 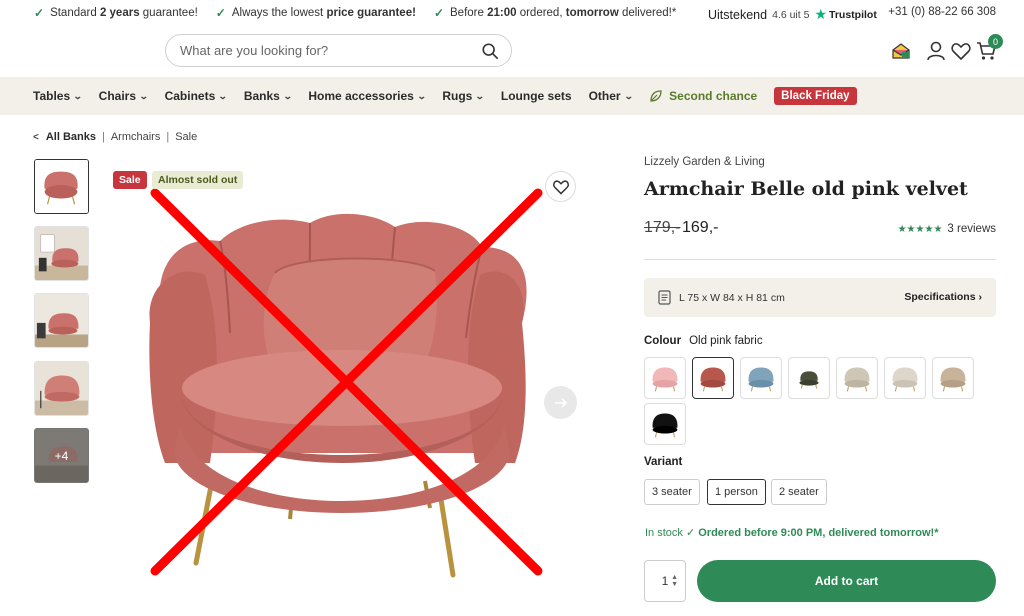 I want to click on usp-text: Always the lowest price guarantee!, so click(x=323, y=13).